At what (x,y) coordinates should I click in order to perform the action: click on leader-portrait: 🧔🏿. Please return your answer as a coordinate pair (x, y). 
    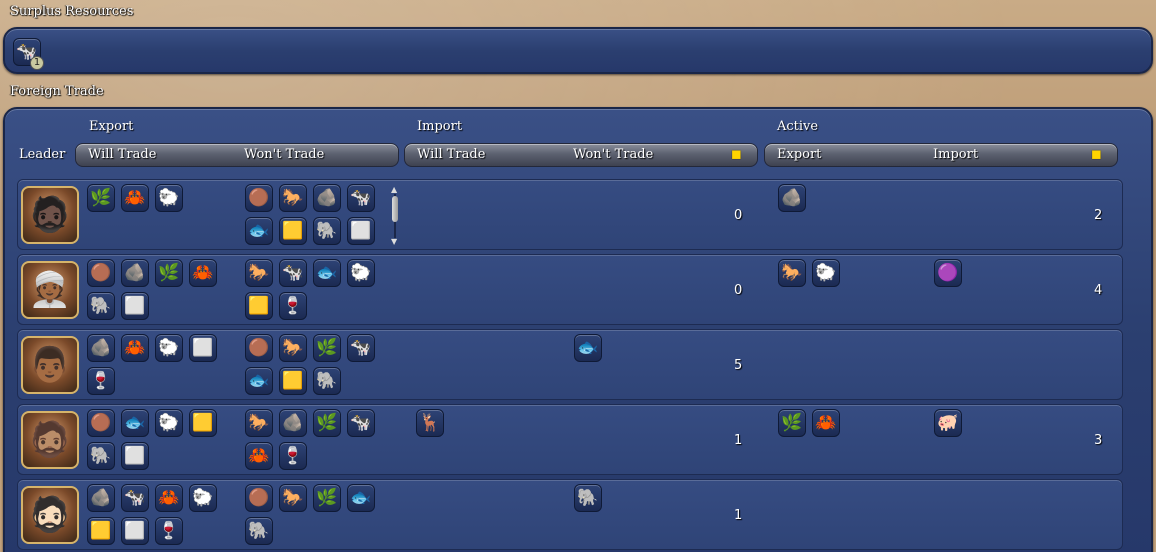
    Looking at the image, I should click on (50, 215).